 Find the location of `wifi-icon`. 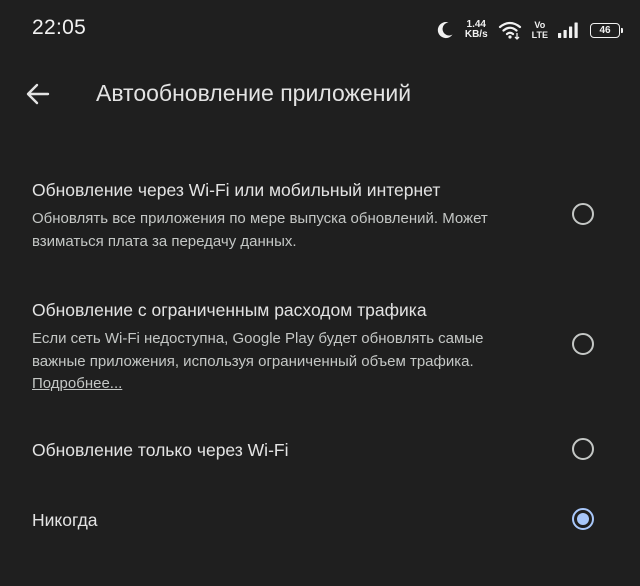

wifi-icon is located at coordinates (509, 30).